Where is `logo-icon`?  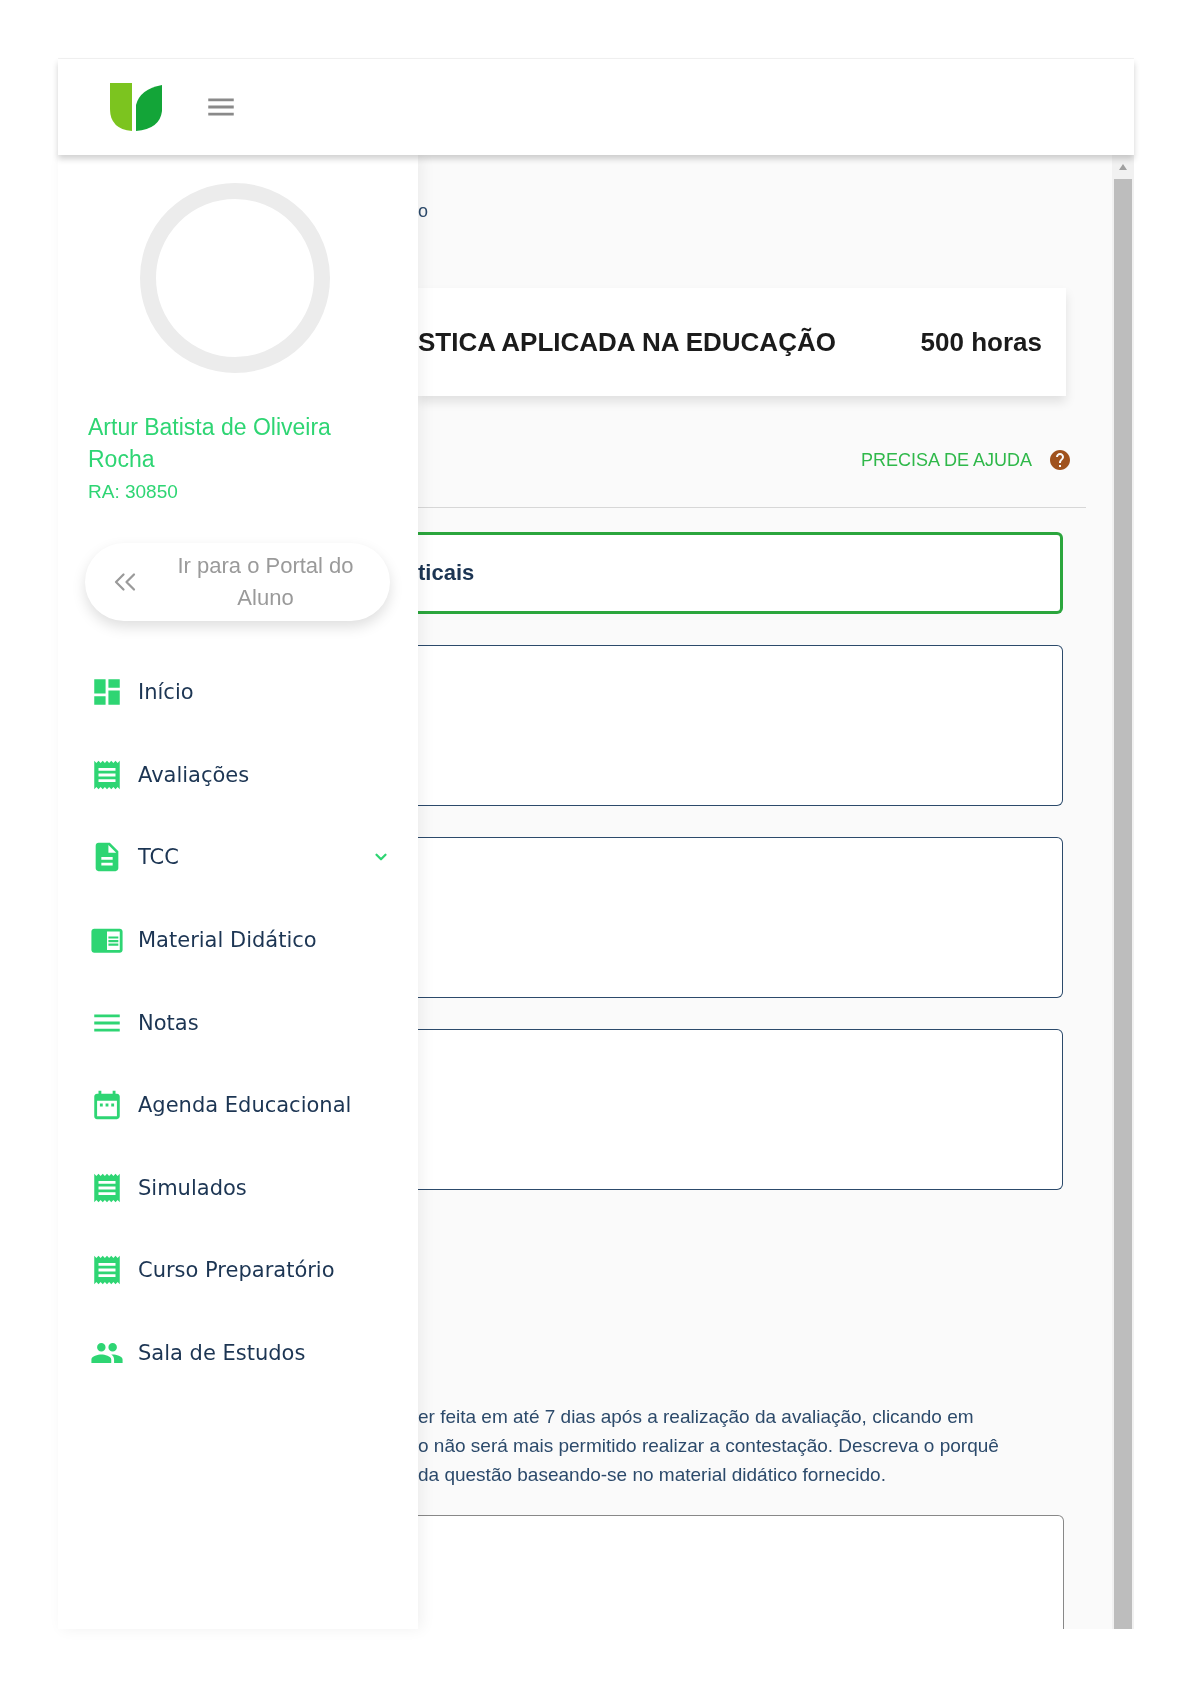 logo-icon is located at coordinates (136, 107).